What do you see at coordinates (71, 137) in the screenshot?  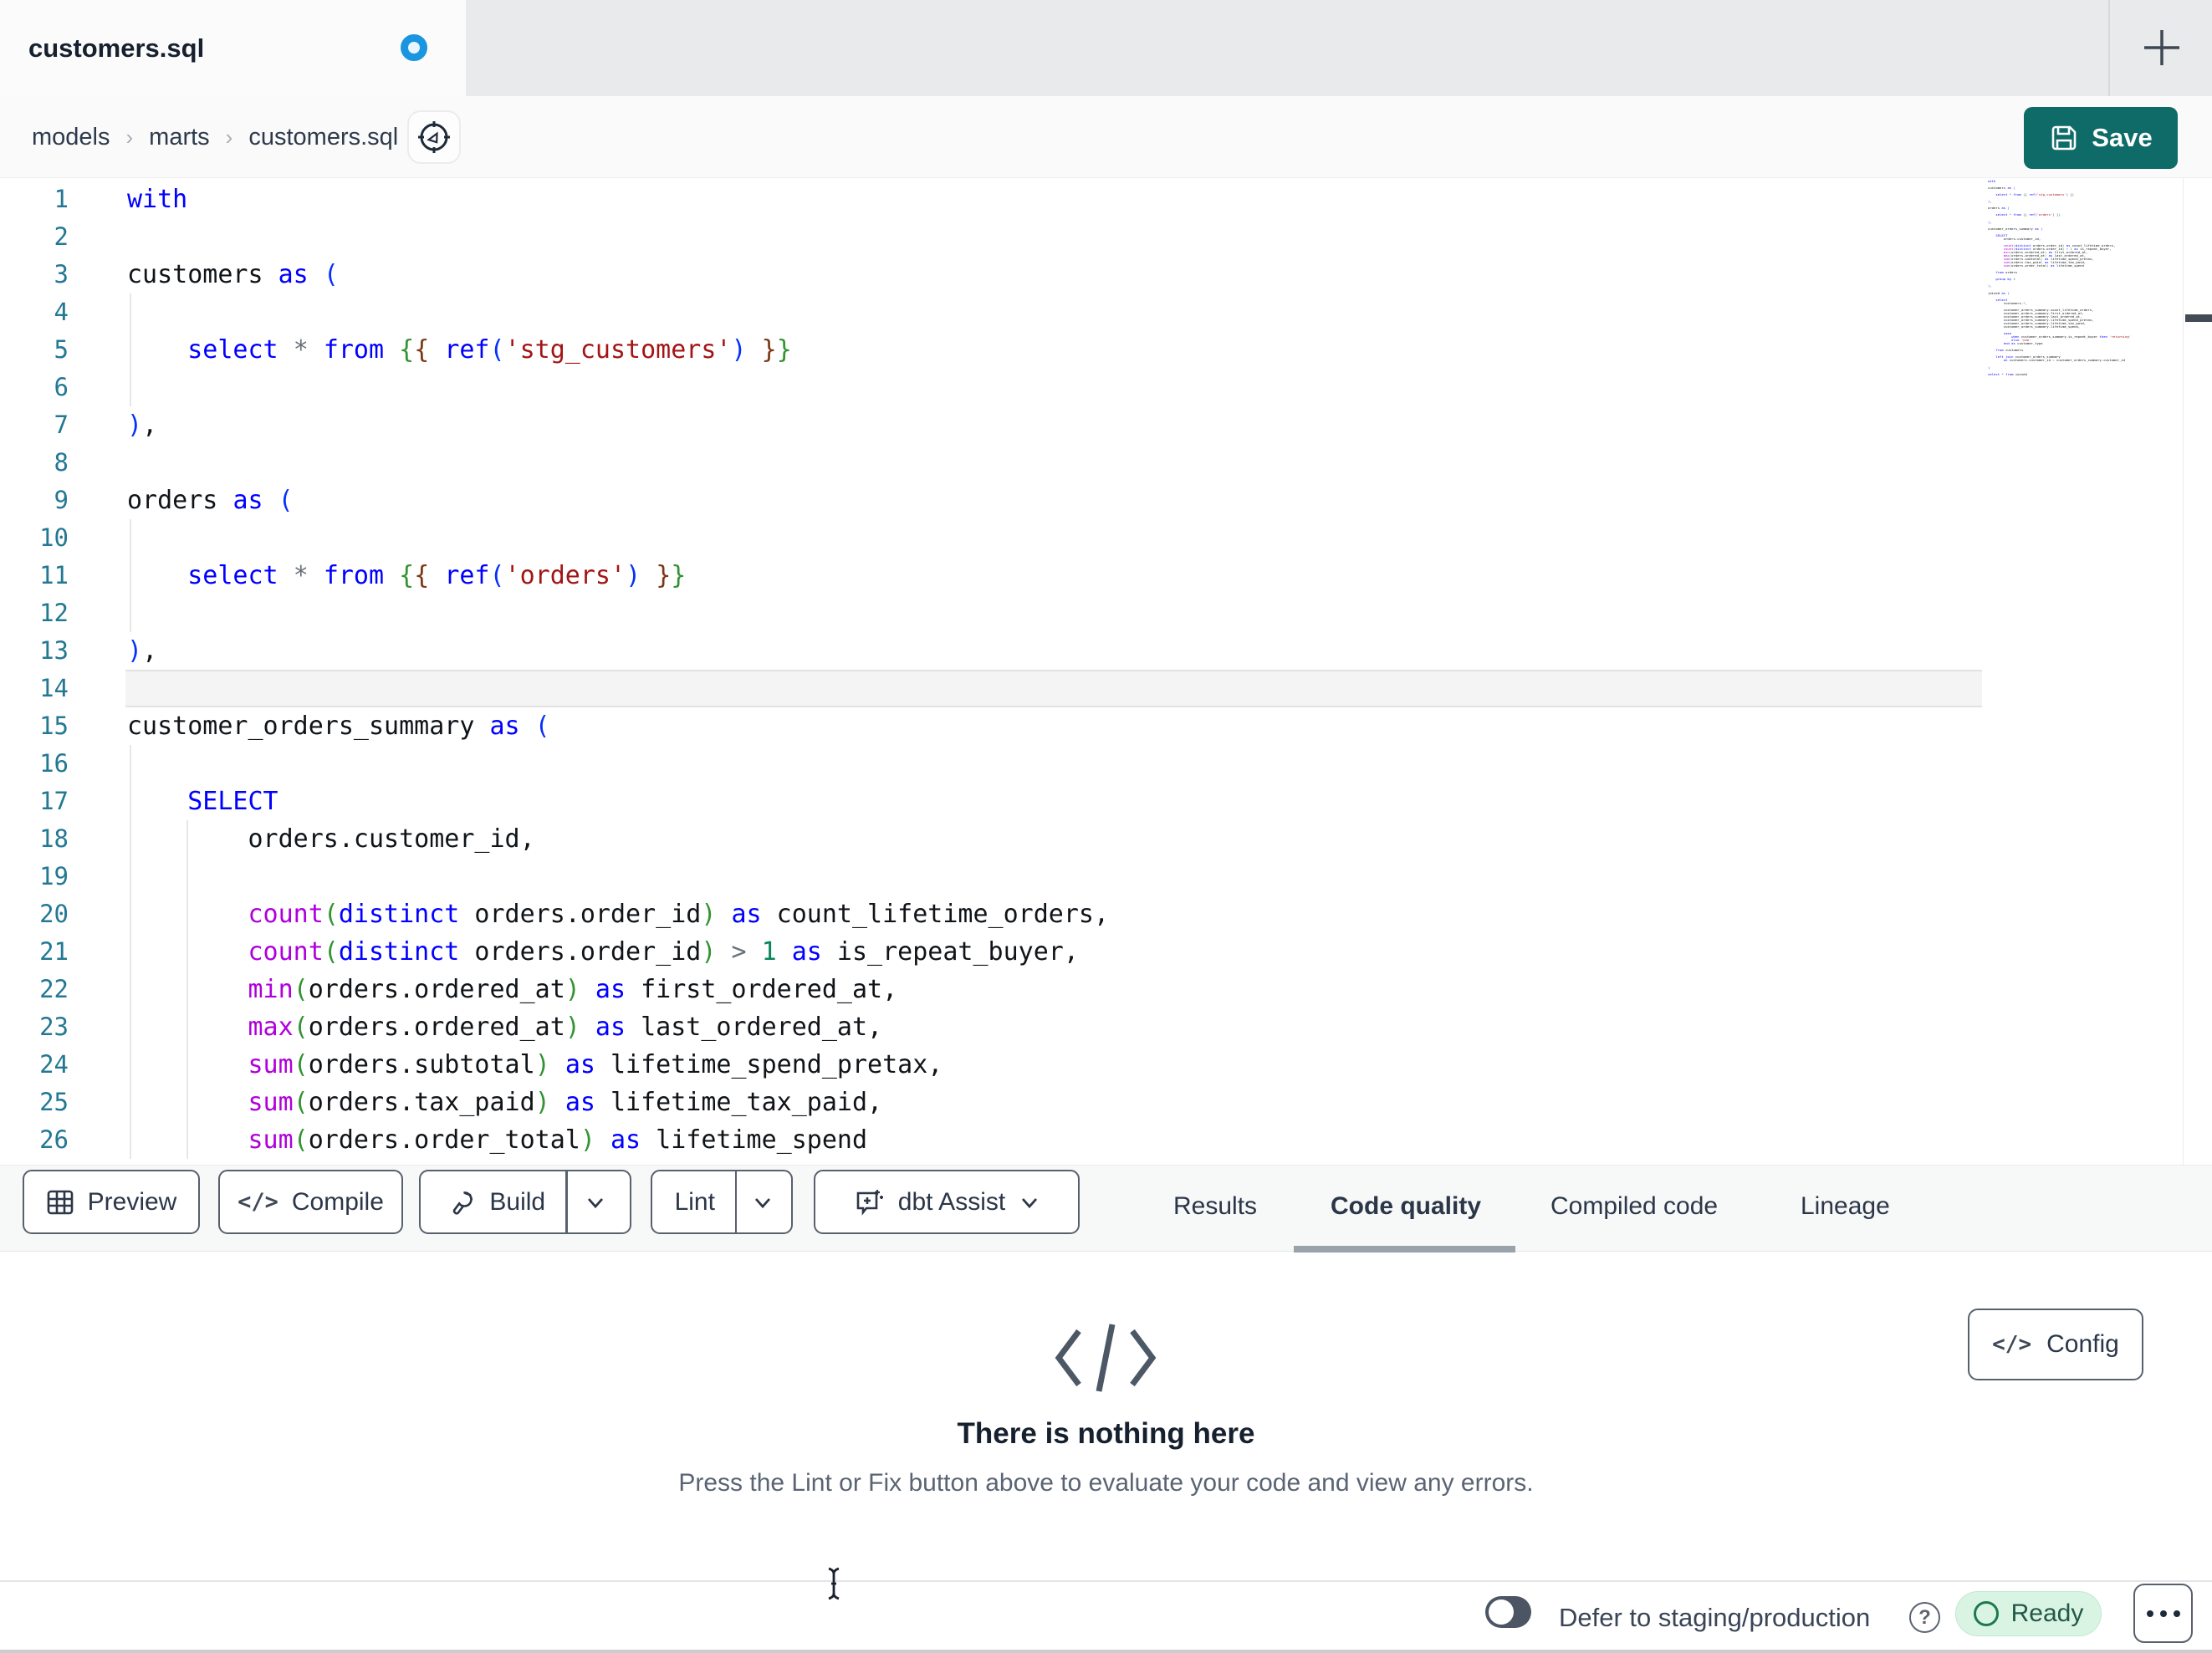 I see `breadcrumb-models: models` at bounding box center [71, 137].